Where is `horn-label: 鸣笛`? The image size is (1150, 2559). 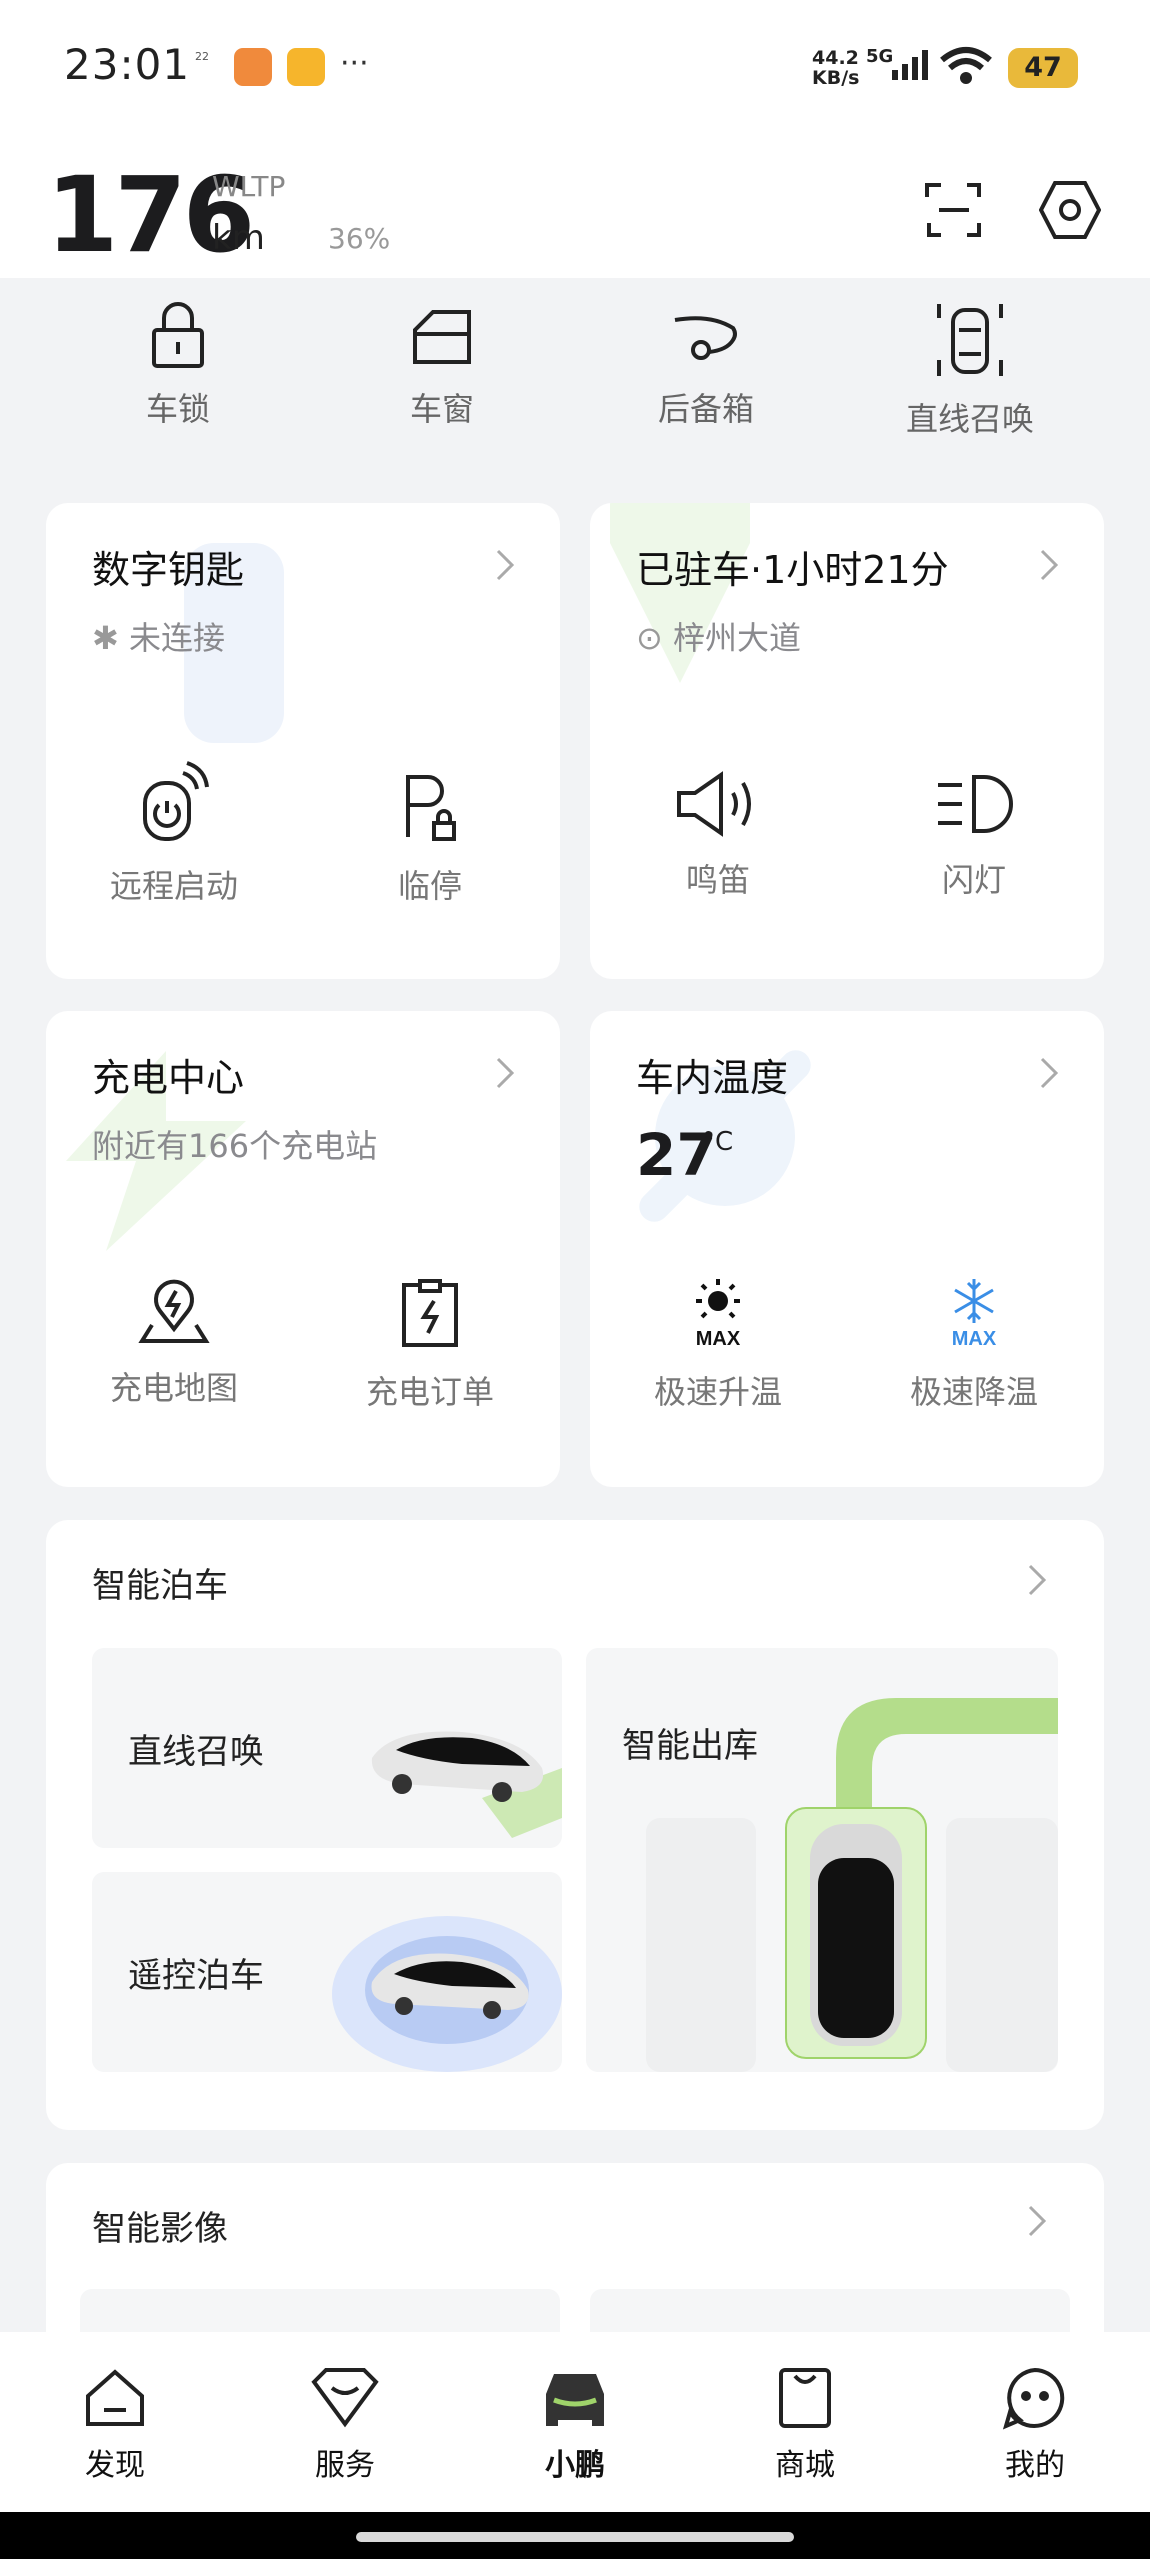
horn-label: 鸣笛 is located at coordinates (717, 880).